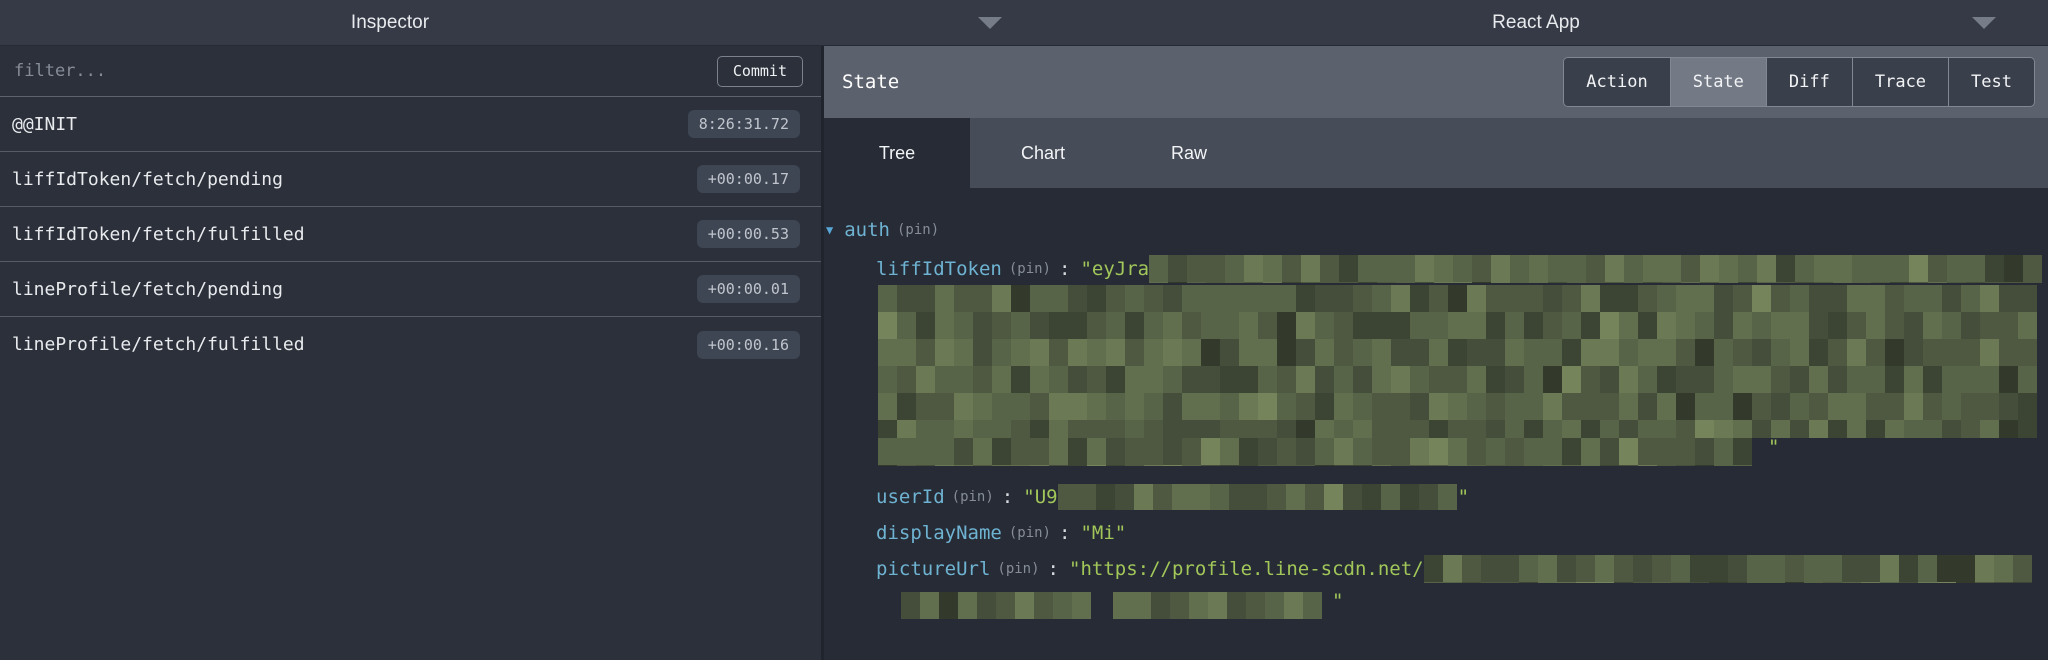 The image size is (2048, 660). What do you see at coordinates (1991, 82) in the screenshot?
I see `tab-test: Test` at bounding box center [1991, 82].